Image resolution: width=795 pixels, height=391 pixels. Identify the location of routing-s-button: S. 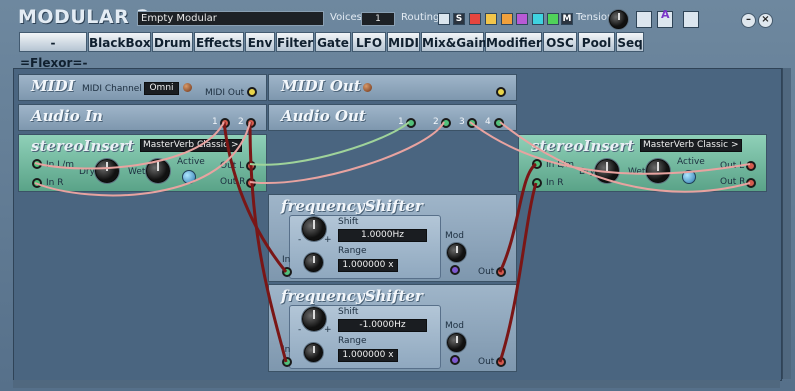
(459, 19).